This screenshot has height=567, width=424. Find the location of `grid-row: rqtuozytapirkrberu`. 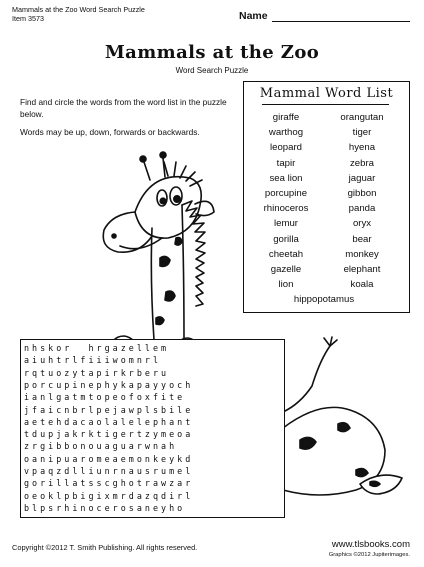

grid-row: rqtuozytapirkrberu is located at coordinates (97, 372).